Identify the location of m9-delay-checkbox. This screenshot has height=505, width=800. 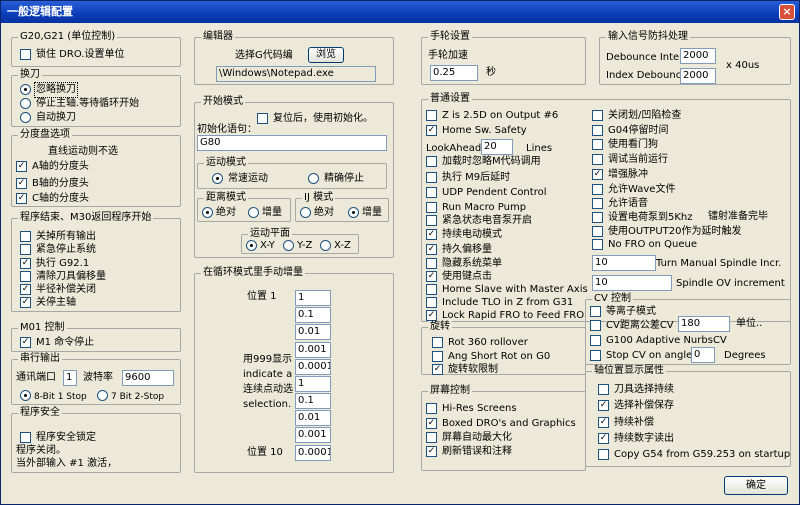
(431, 177).